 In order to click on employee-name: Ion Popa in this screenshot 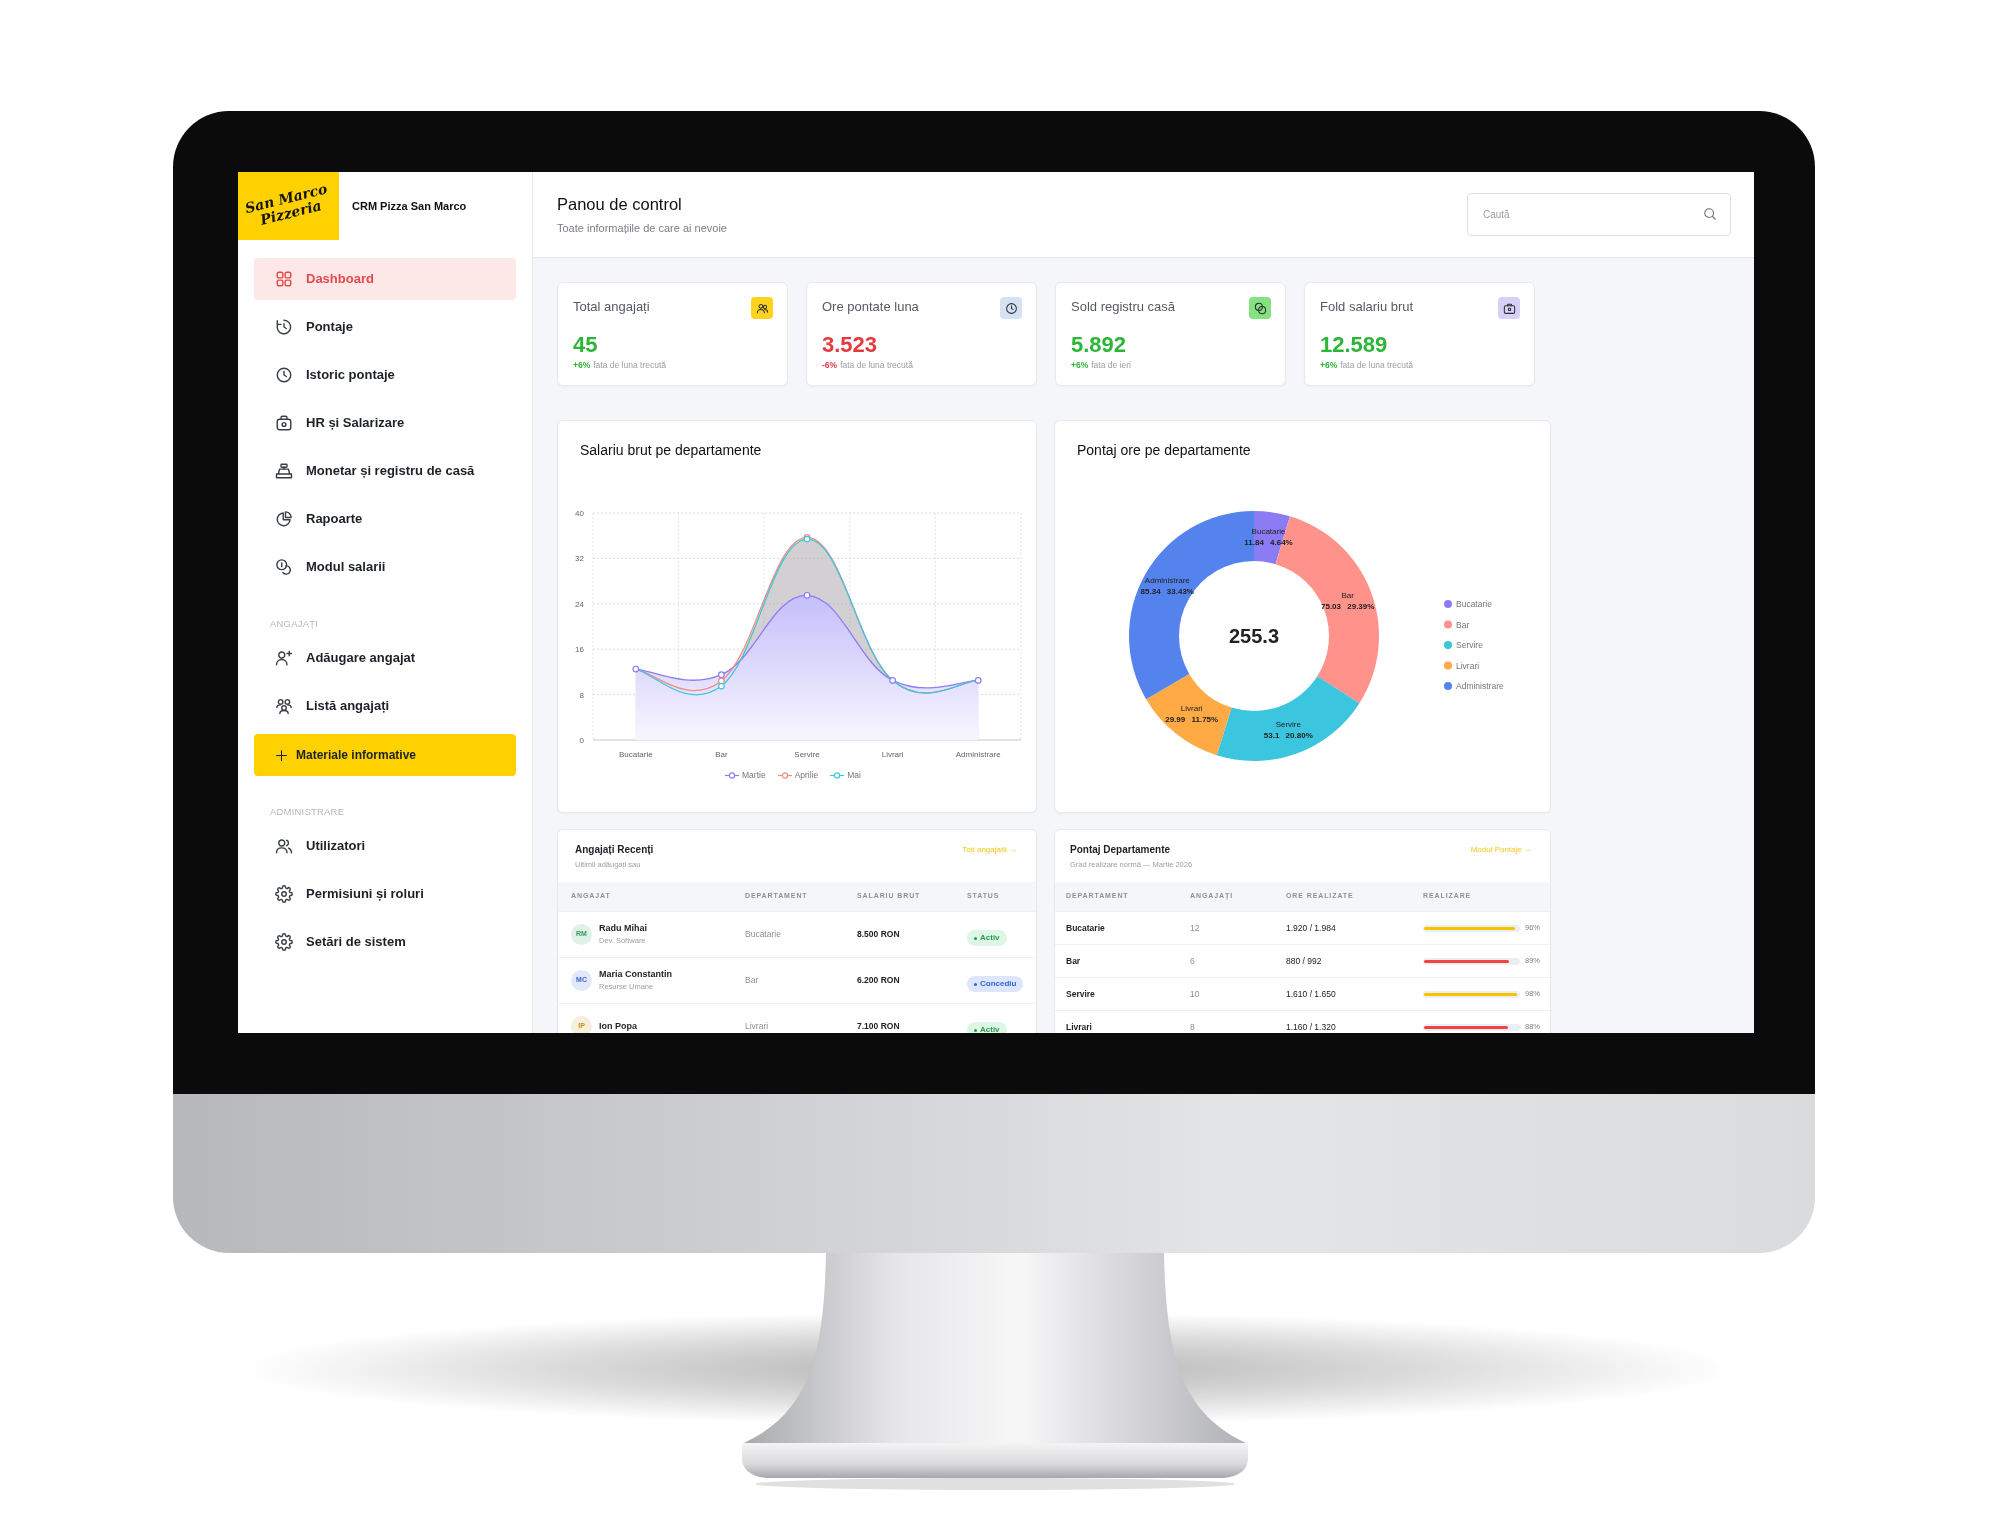, I will do `click(618, 1026)`.